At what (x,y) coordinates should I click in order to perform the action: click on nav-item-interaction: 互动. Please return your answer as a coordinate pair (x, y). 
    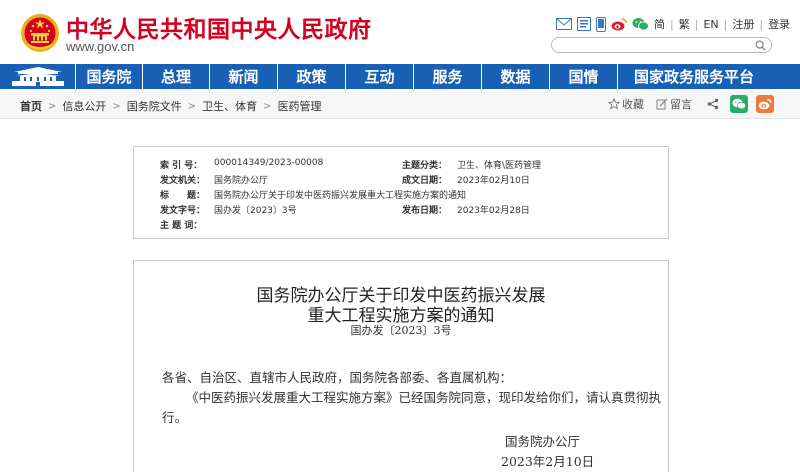
    Looking at the image, I should click on (380, 76).